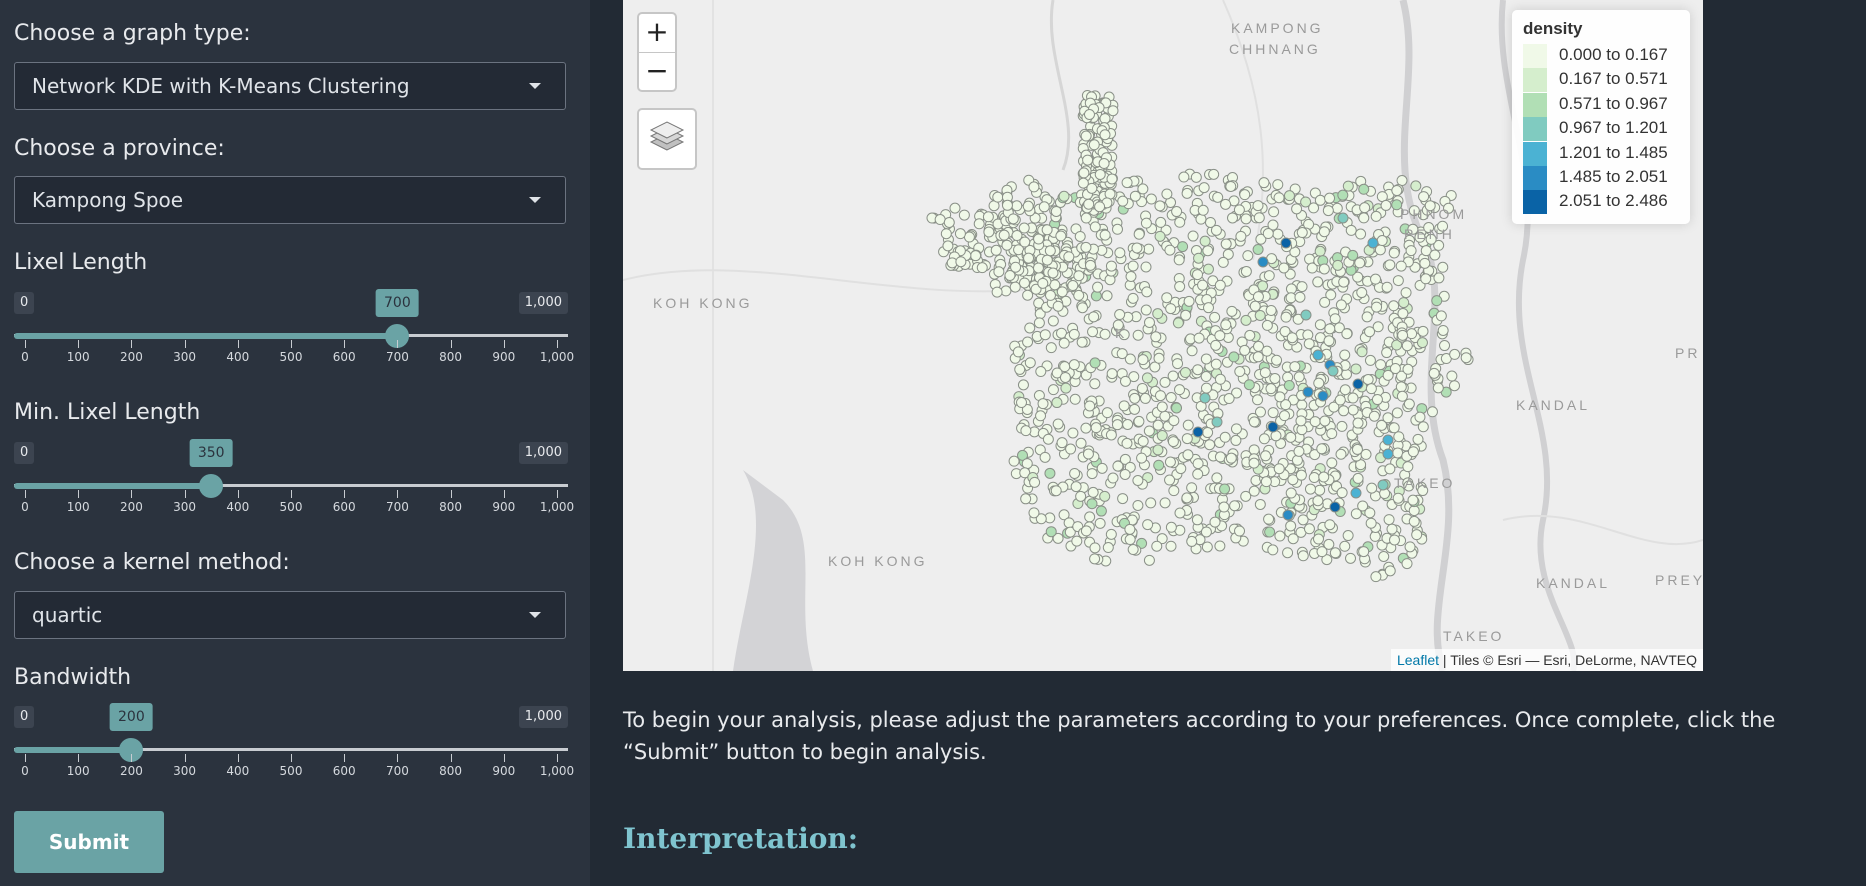 The image size is (1866, 886). I want to click on map-place-label: K, so click(1121, 333).